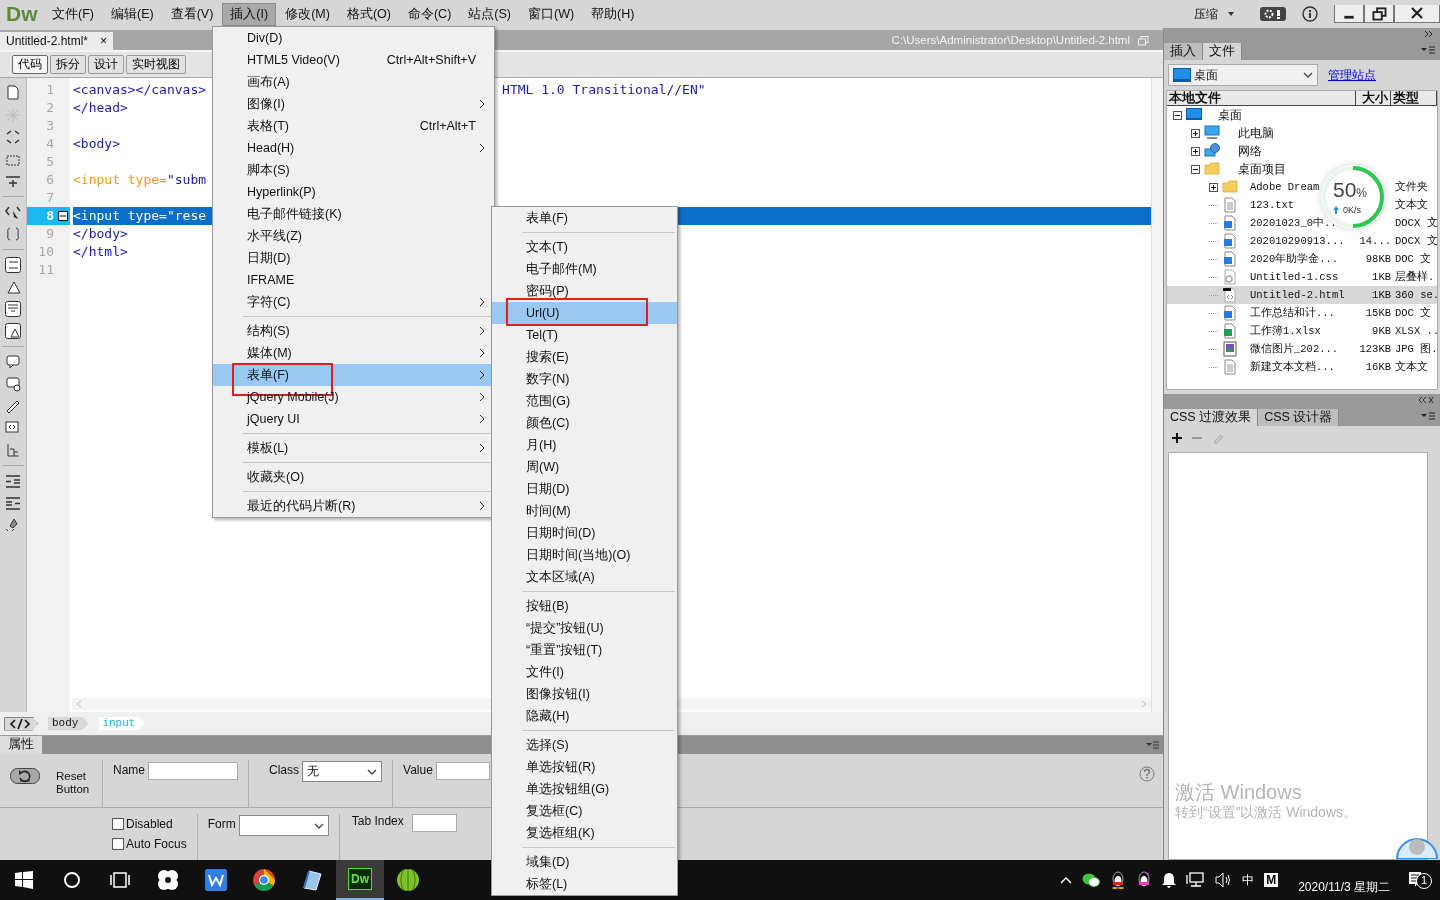  What do you see at coordinates (1222, 51) in the screenshot?
I see `panel-tab: 文件` at bounding box center [1222, 51].